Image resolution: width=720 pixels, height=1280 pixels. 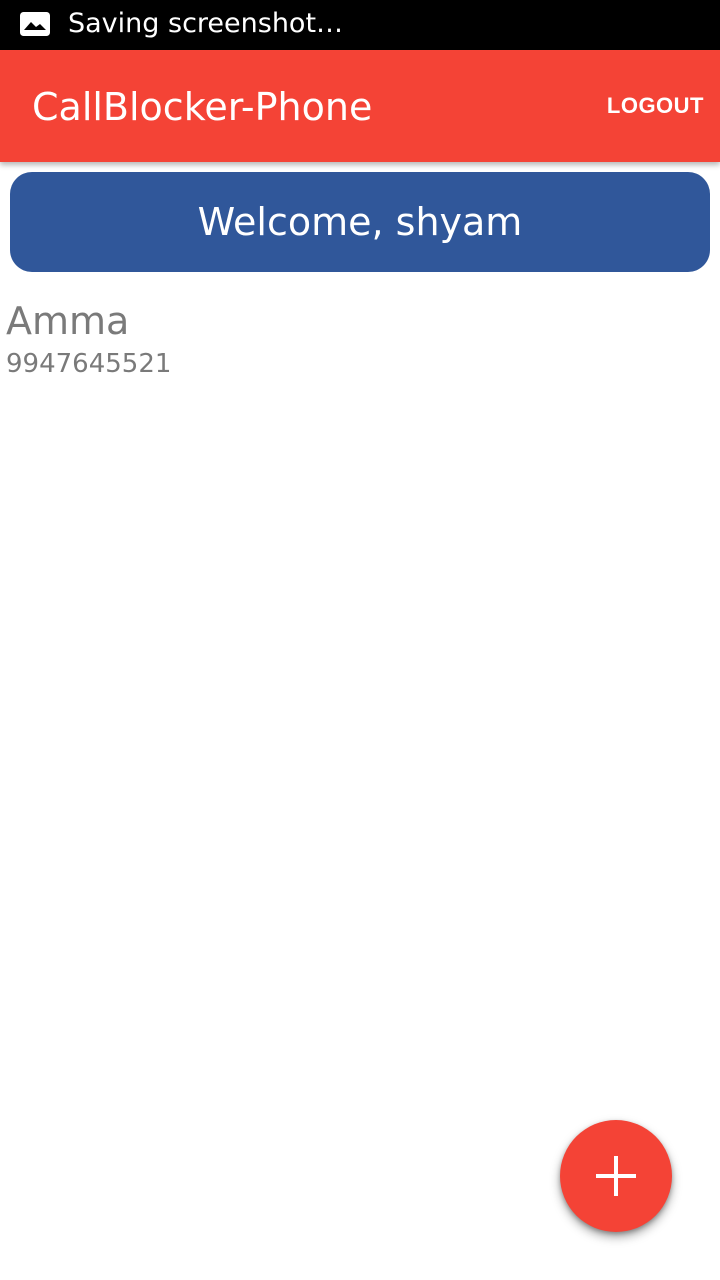 I want to click on app-bar: CallBlocker-Phone LOGOUT, so click(x=360, y=106).